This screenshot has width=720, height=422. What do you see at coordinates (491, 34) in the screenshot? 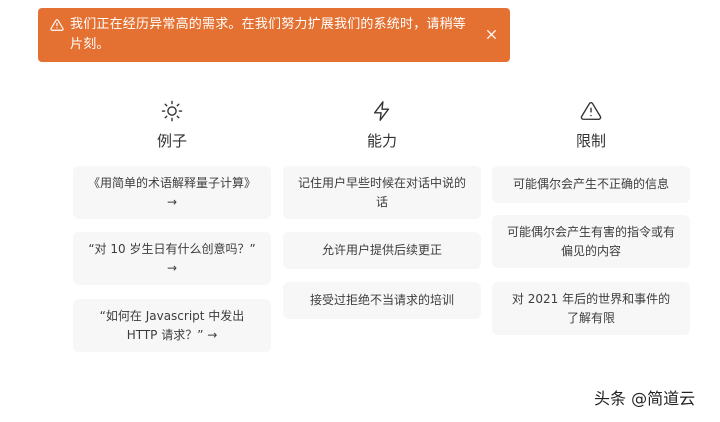
I see `close-icon` at bounding box center [491, 34].